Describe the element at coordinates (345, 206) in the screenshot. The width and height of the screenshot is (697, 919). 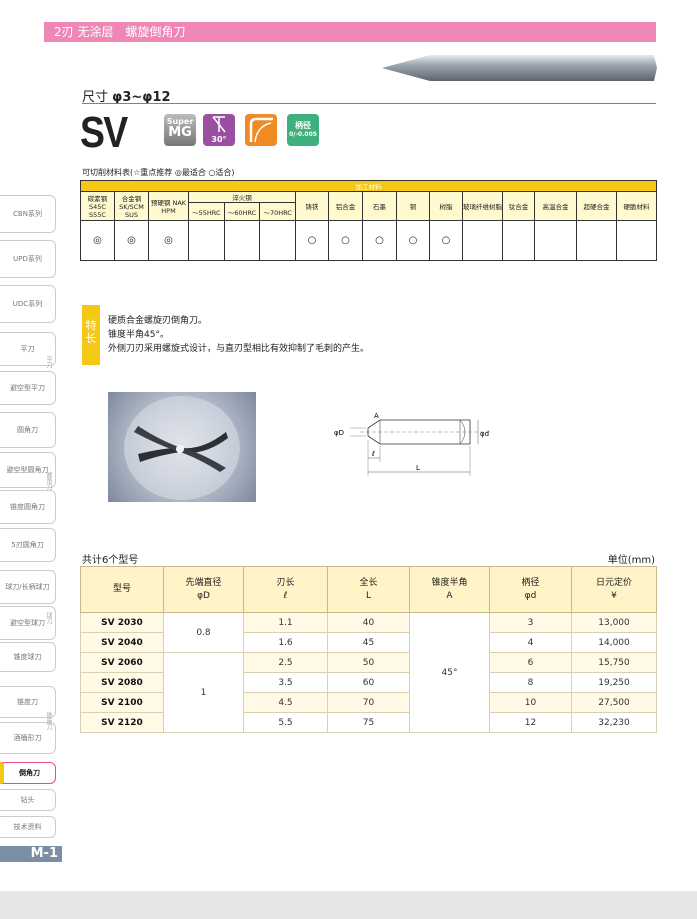
I see `mat-col: 铝合金` at that location.